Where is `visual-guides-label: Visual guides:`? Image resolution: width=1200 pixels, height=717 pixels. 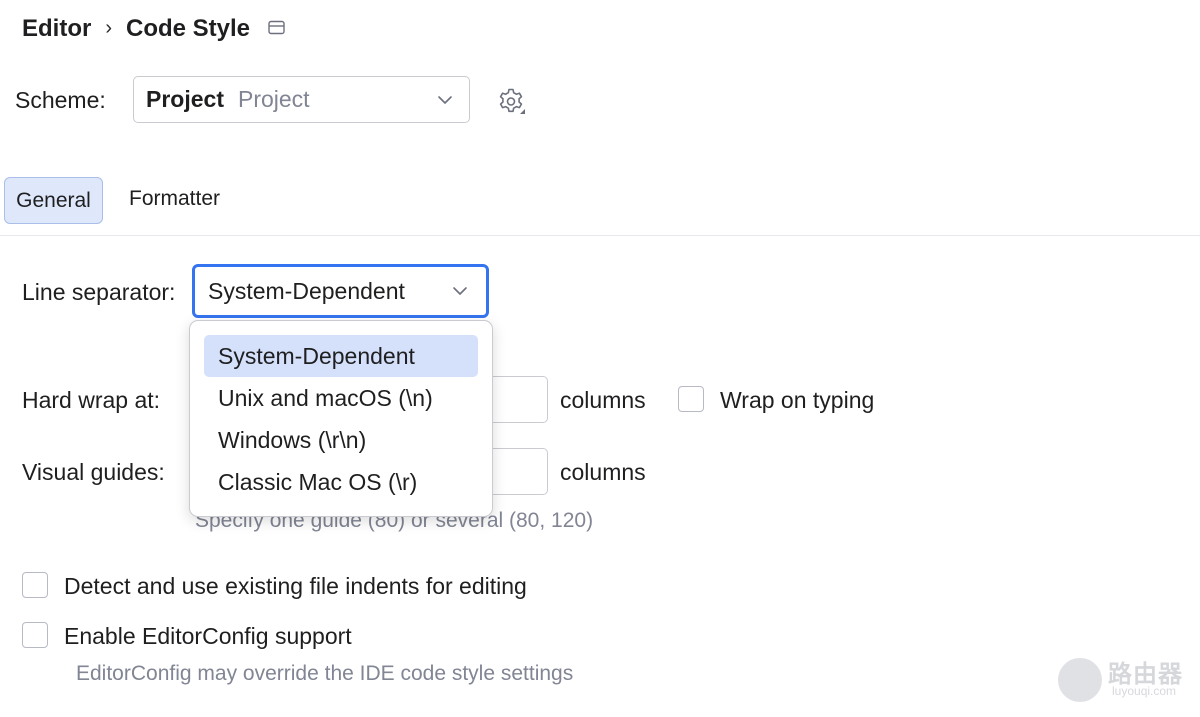 visual-guides-label: Visual guides: is located at coordinates (93, 472).